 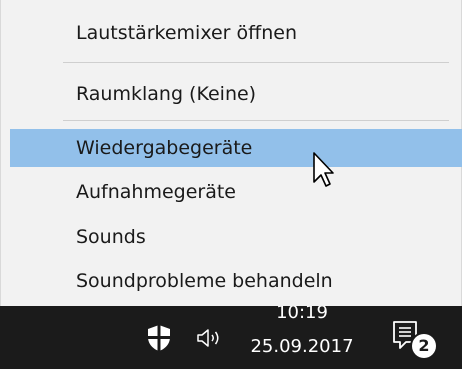 I want to click on clock-date: 25.09.2017, so click(x=302, y=346).